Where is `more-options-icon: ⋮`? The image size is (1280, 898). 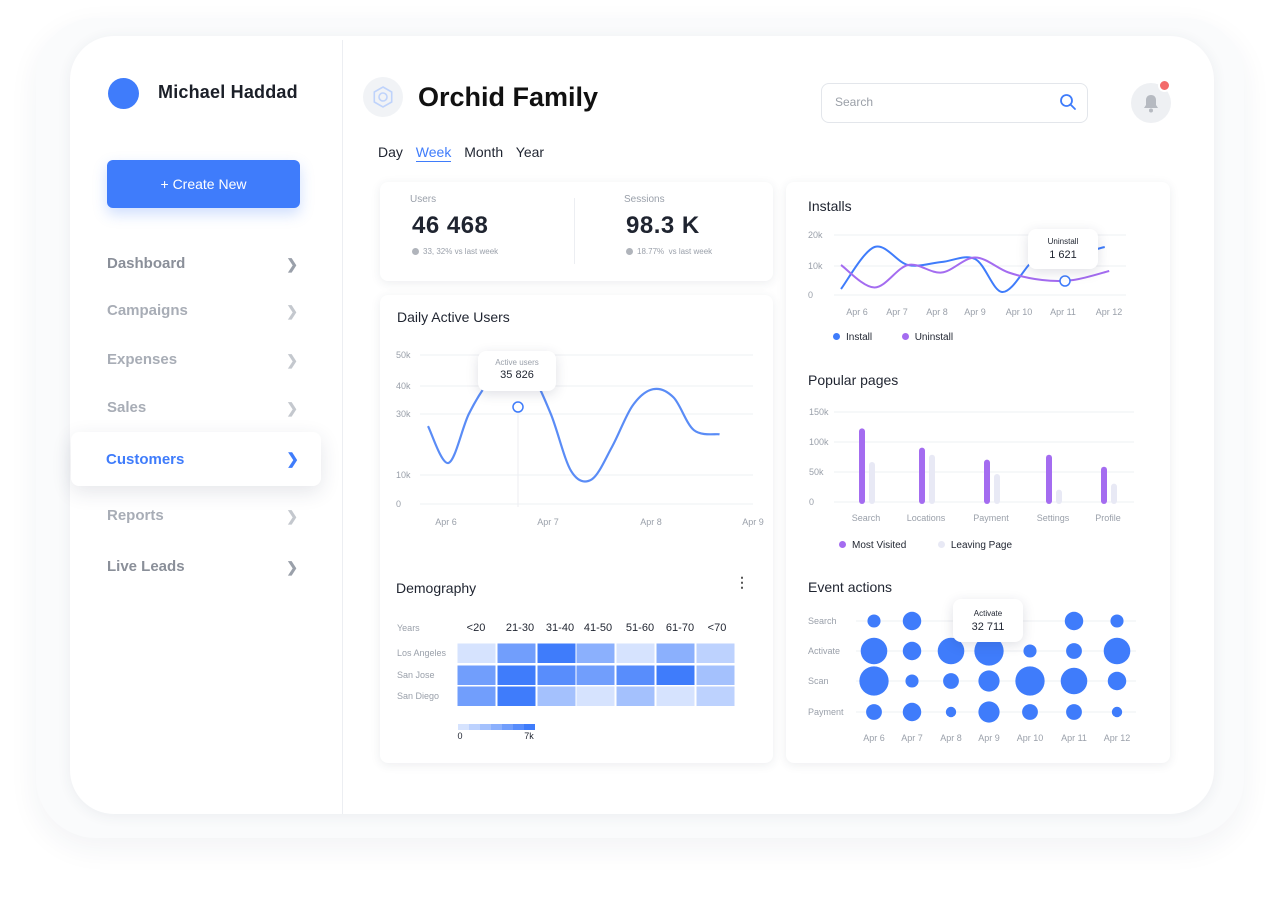
more-options-icon: ⋮ is located at coordinates (742, 582).